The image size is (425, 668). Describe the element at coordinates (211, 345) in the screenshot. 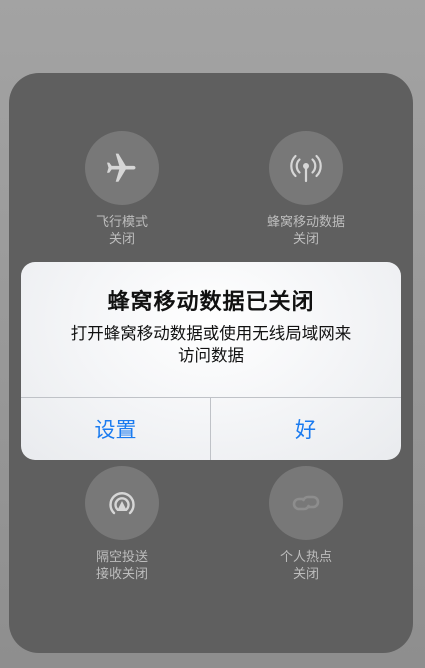

I see `alert-message: 打开蜂窝移动数据或使用无线局域网来 访问数据` at that location.